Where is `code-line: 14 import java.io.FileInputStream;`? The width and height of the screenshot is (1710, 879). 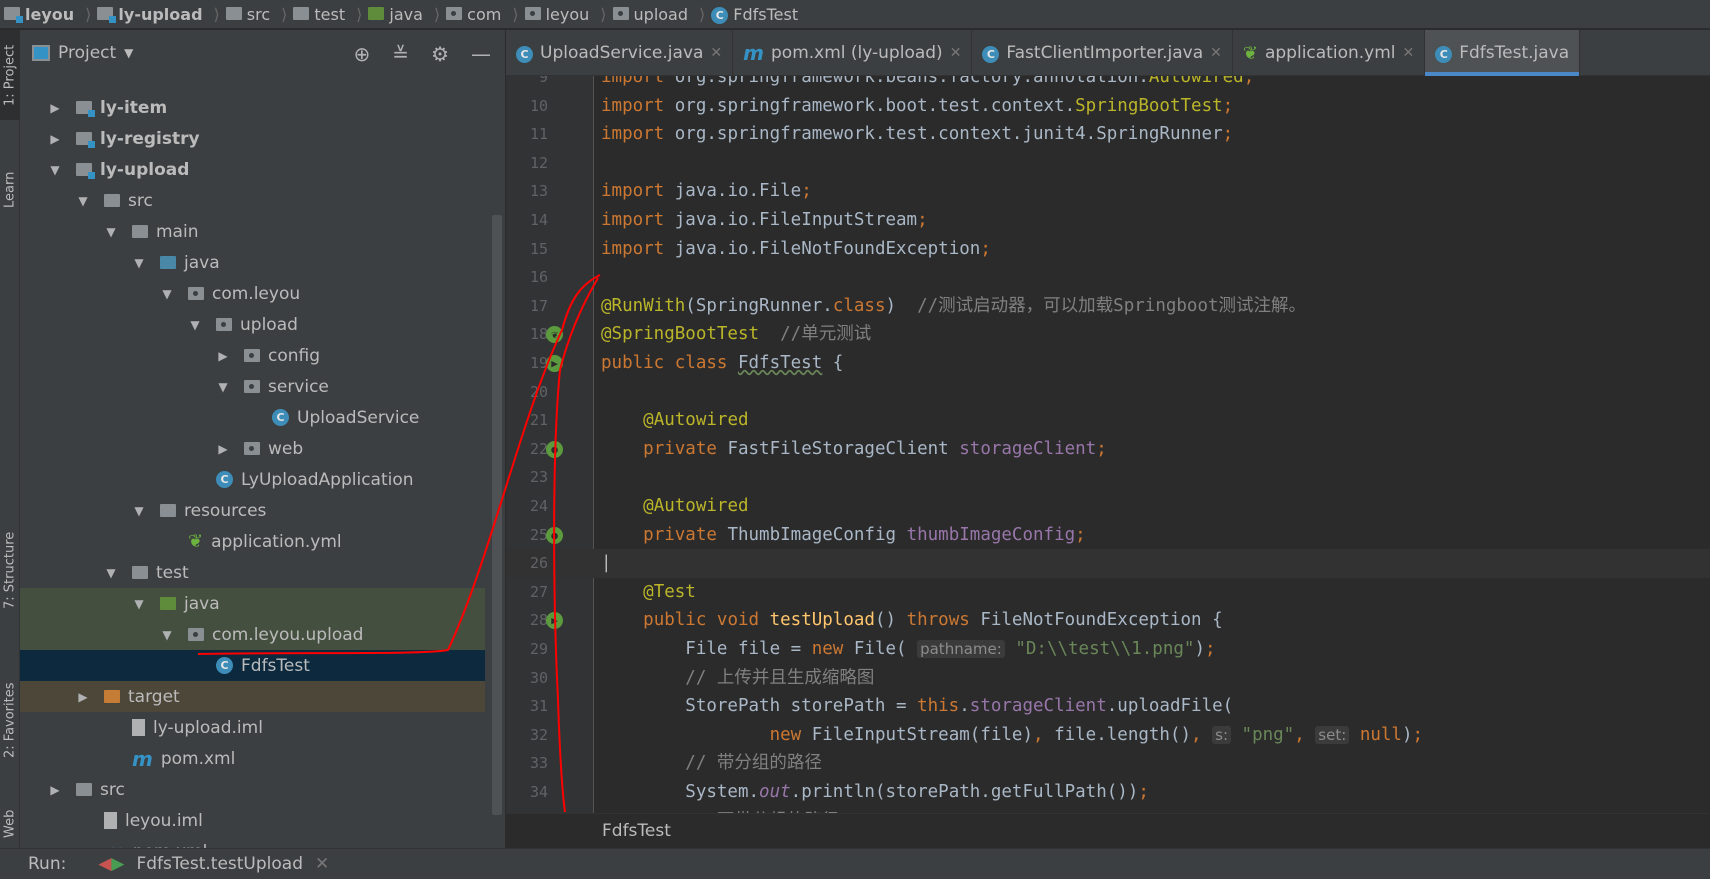
code-line: 14 import java.io.FileInputStream; is located at coordinates (1108, 220).